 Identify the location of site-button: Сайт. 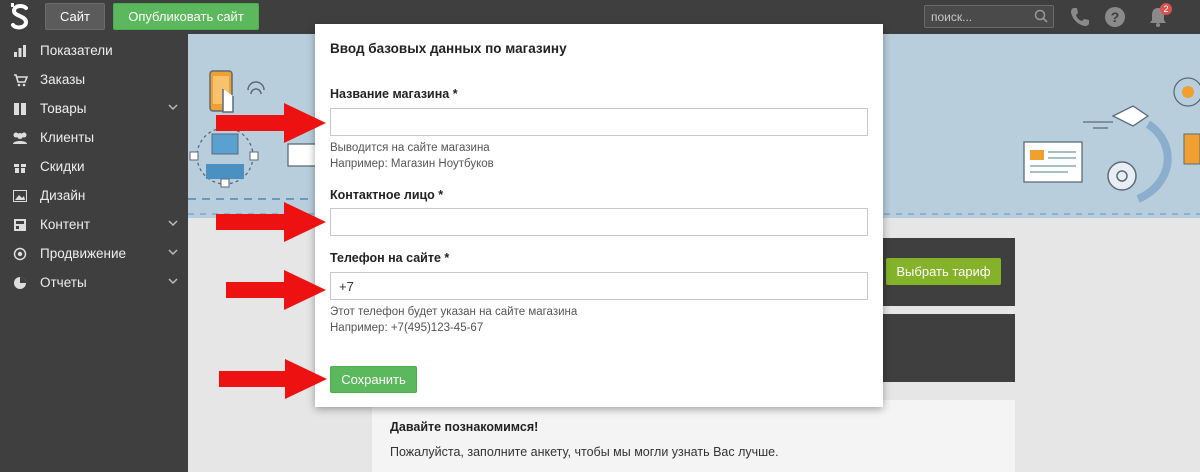
(75, 16).